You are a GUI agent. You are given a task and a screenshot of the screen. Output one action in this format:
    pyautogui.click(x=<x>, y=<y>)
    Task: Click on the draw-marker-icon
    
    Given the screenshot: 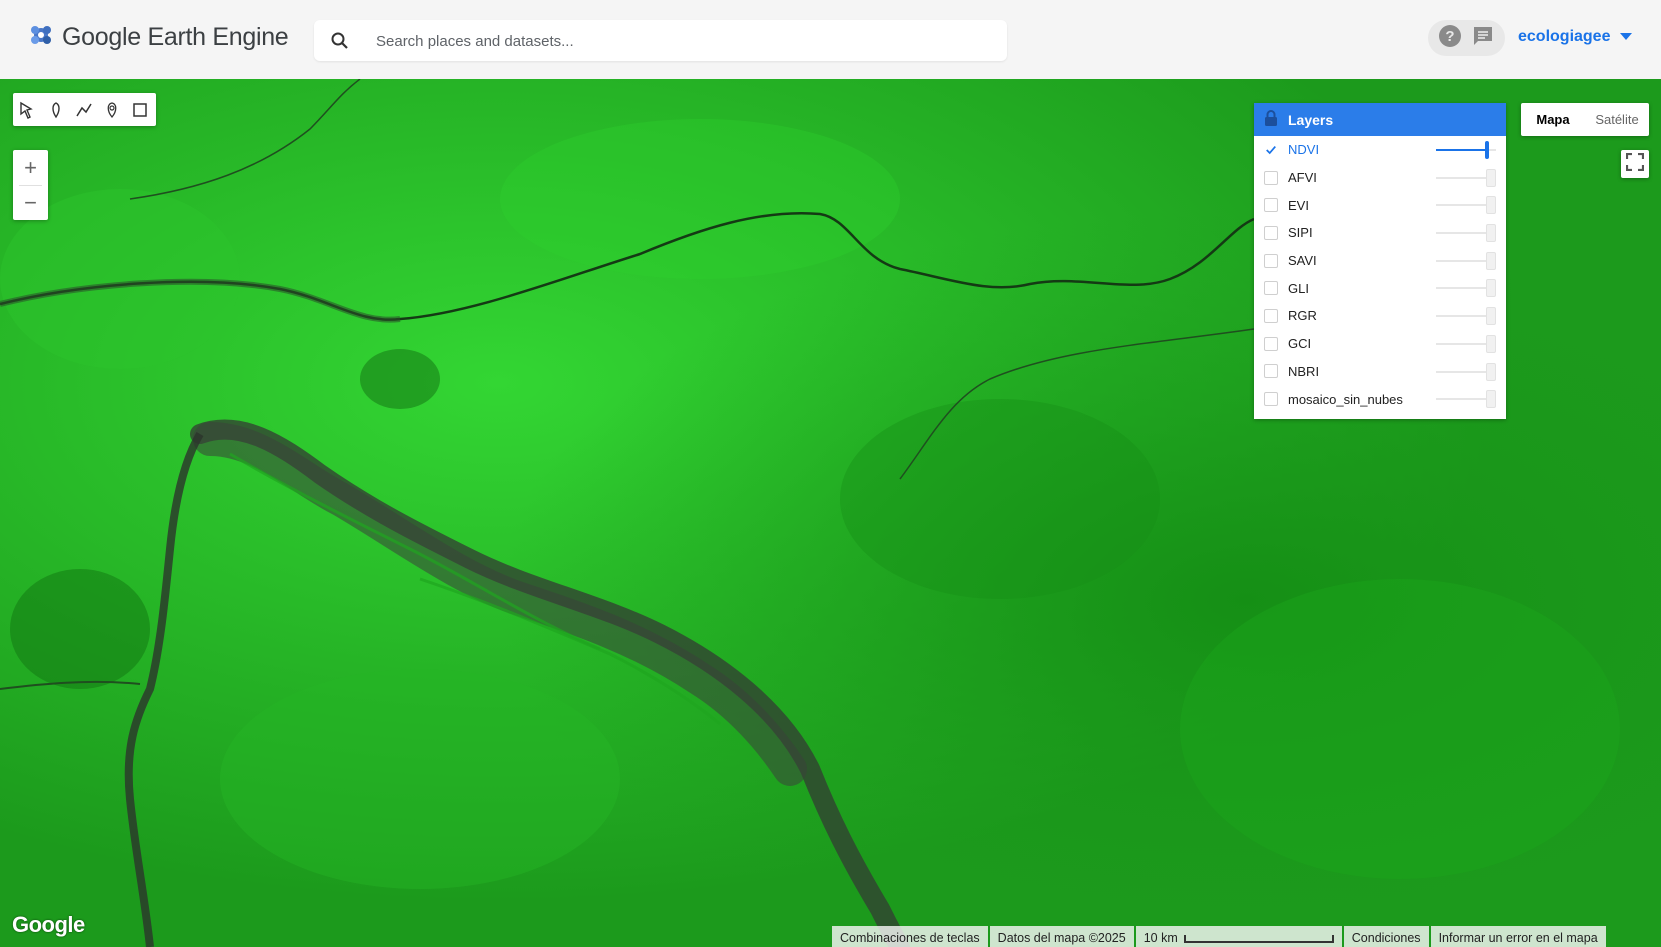 What is the action you would take?
    pyautogui.click(x=56, y=110)
    